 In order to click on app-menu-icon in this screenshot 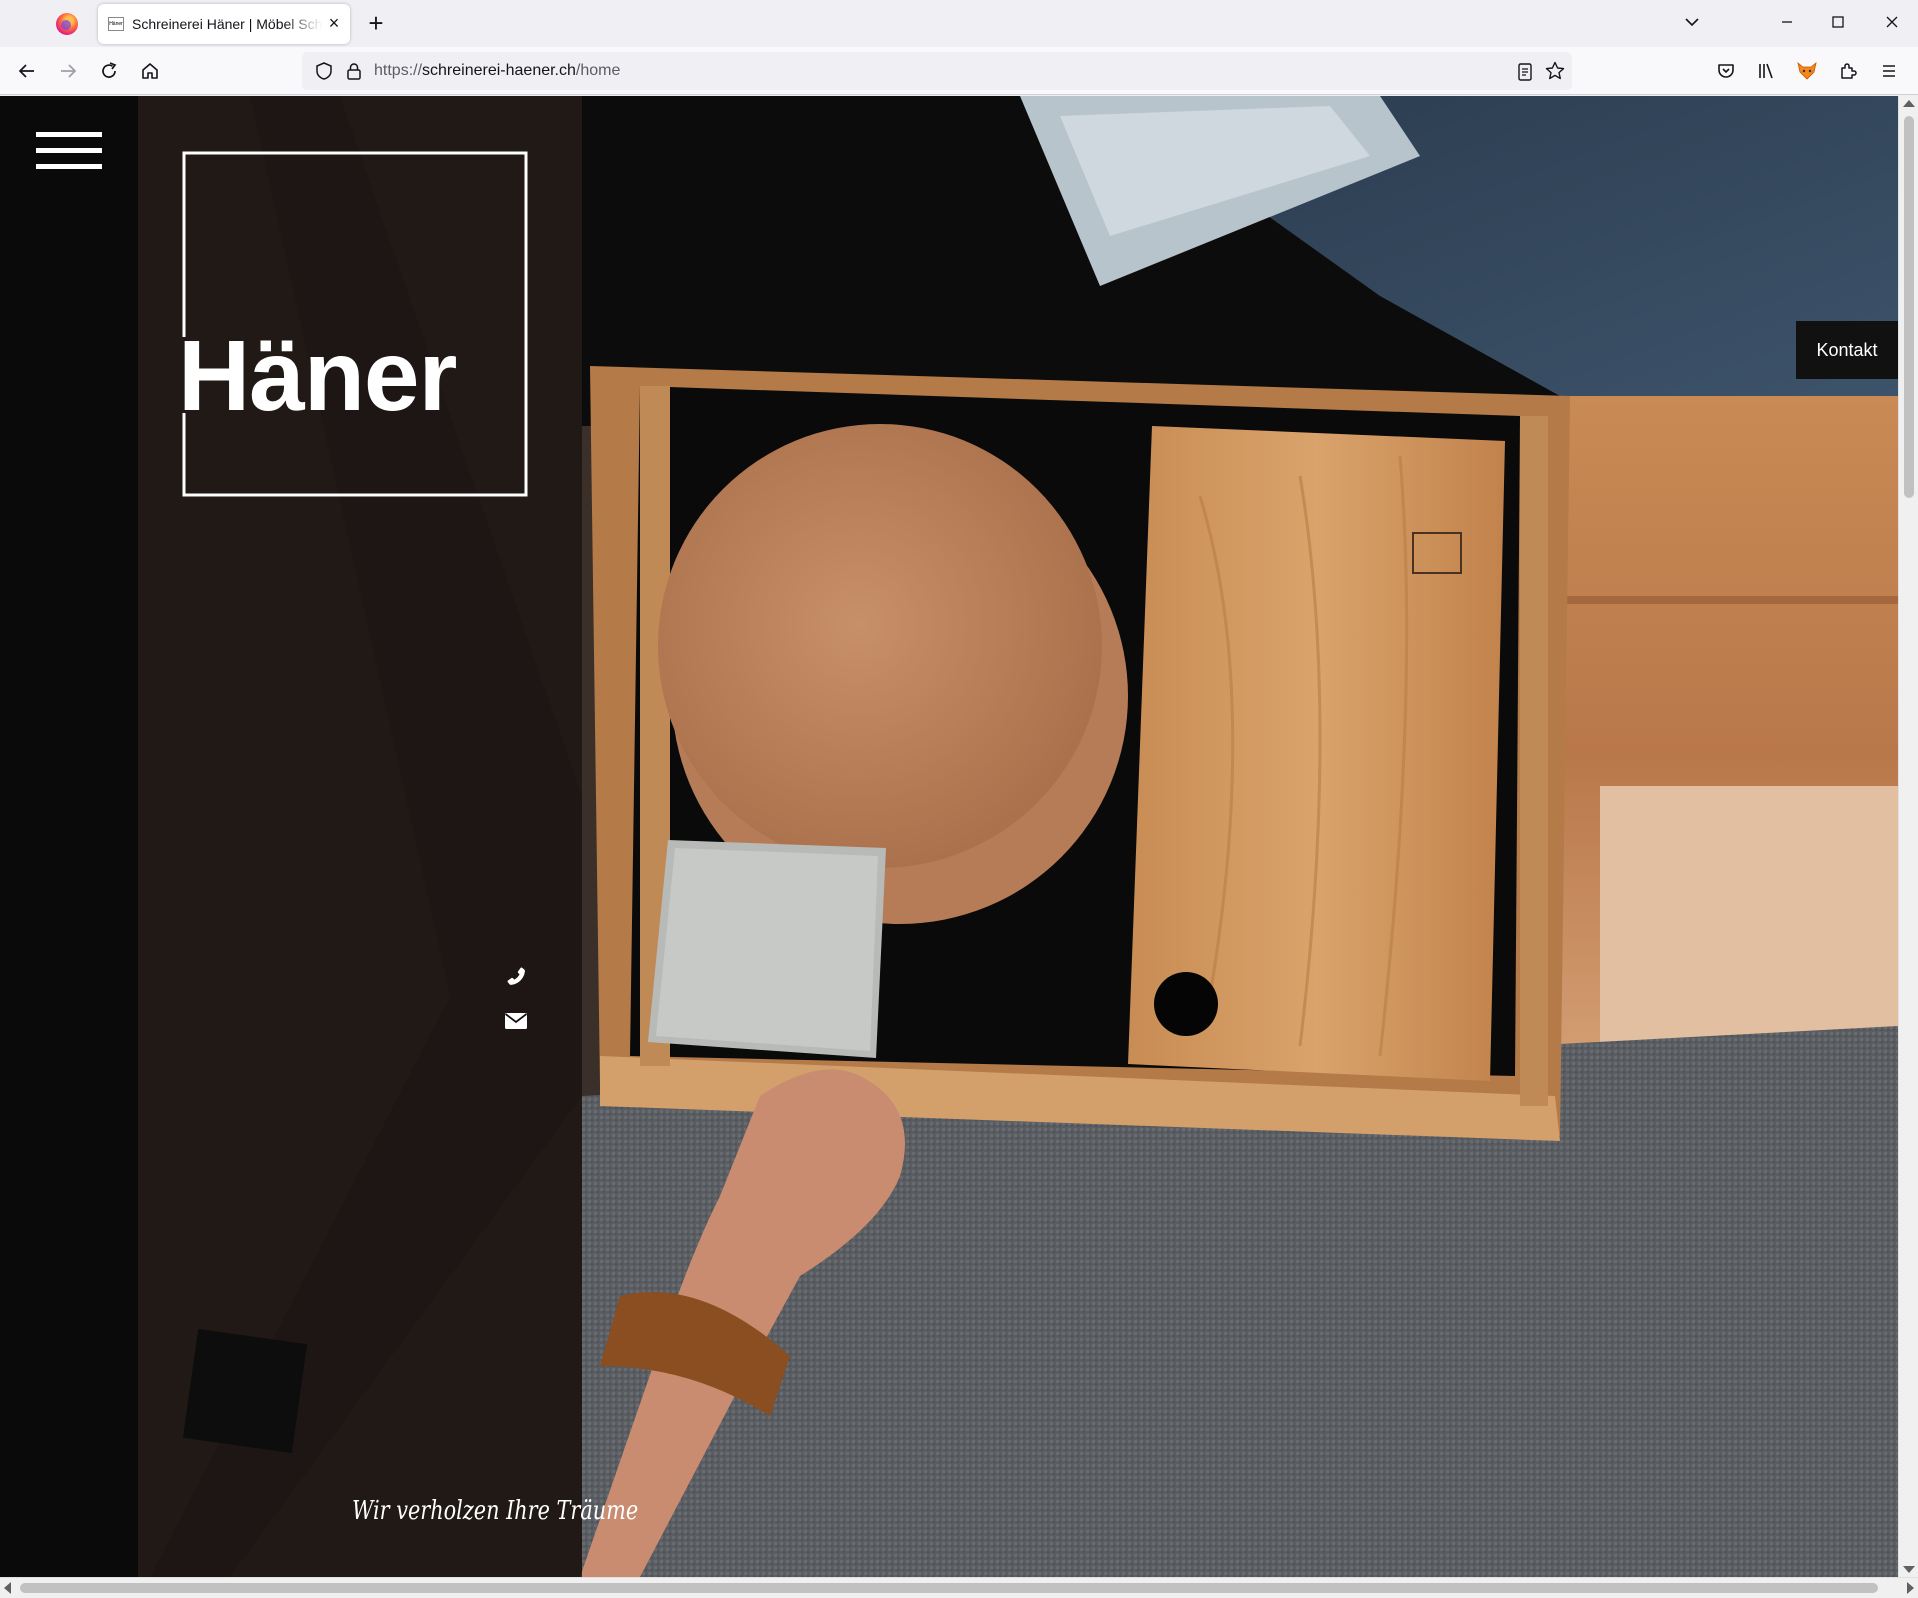, I will do `click(1889, 71)`.